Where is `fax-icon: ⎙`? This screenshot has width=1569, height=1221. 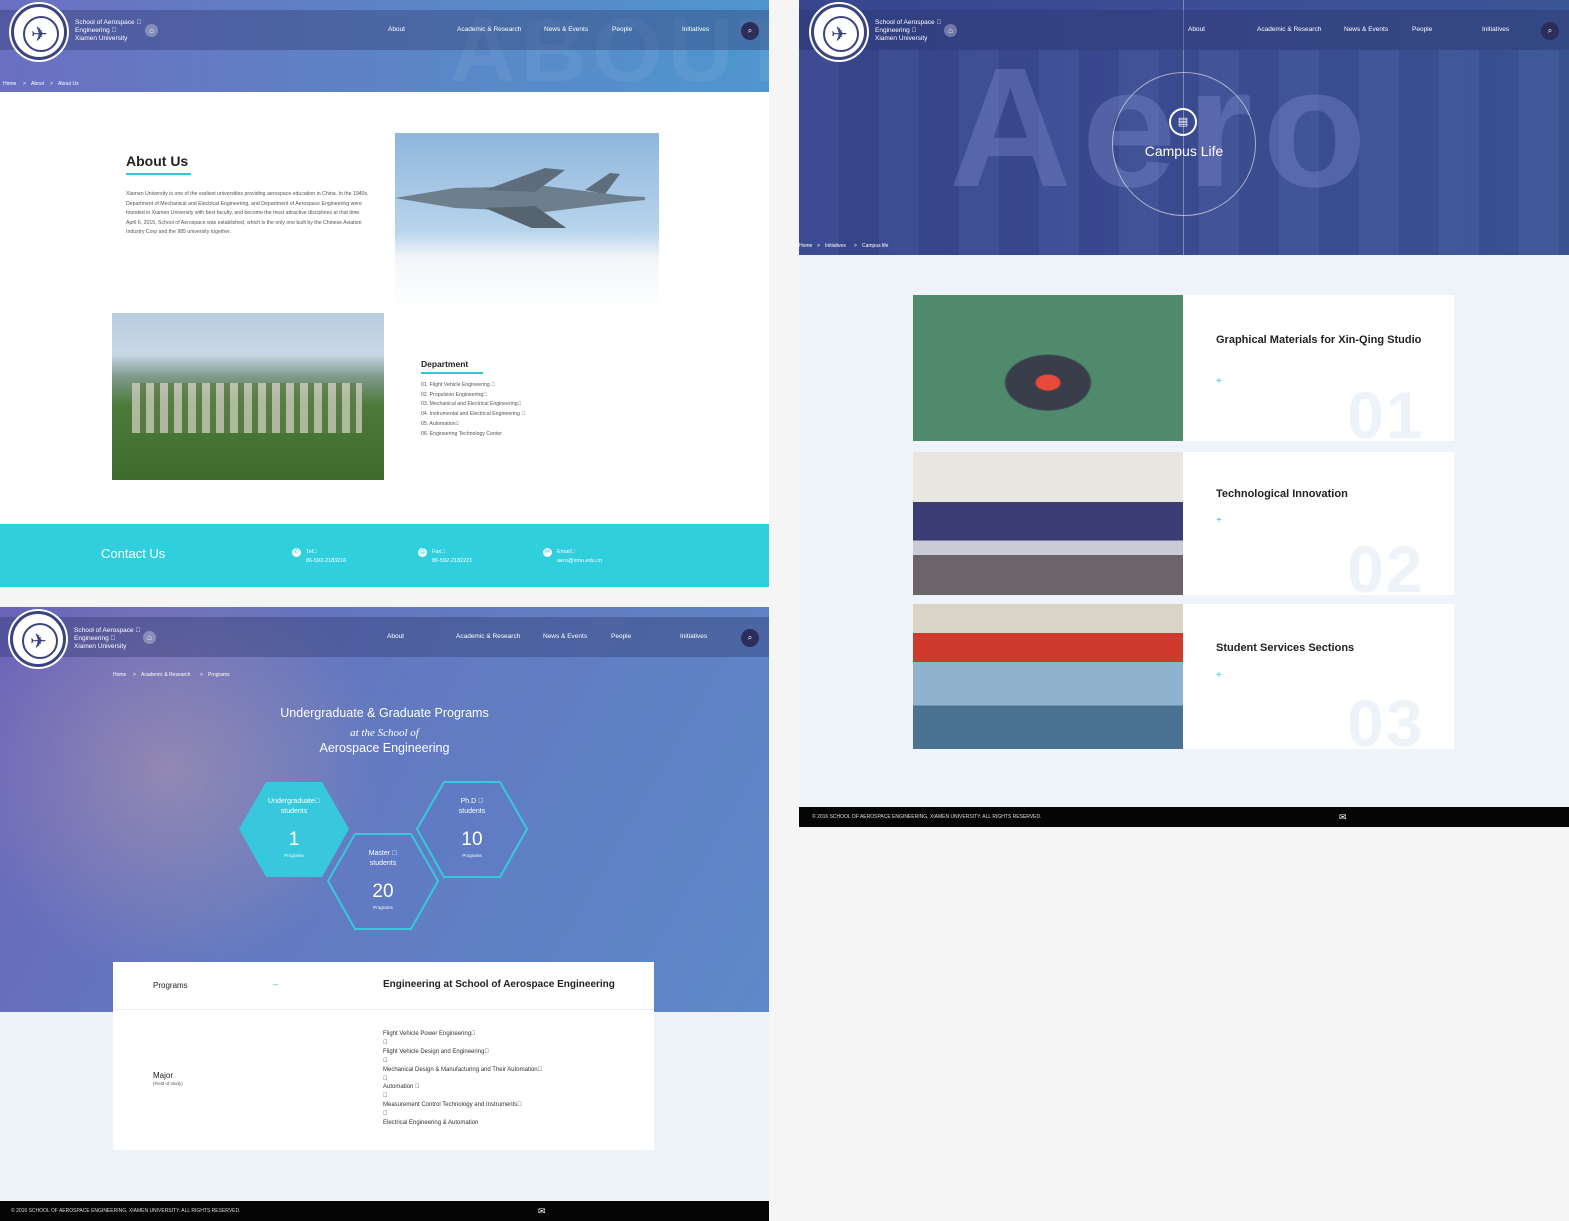 fax-icon: ⎙ is located at coordinates (422, 552).